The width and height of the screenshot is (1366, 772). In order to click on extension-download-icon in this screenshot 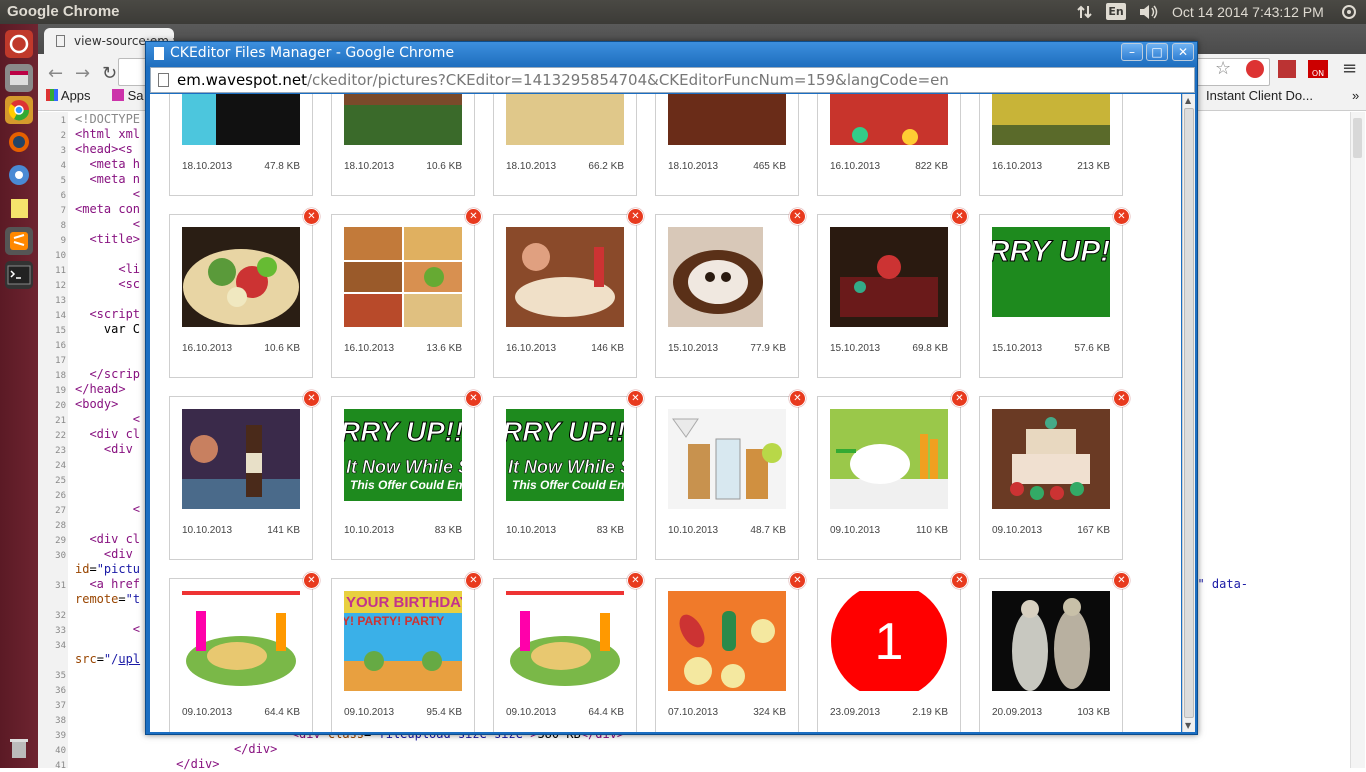, I will do `click(1287, 69)`.